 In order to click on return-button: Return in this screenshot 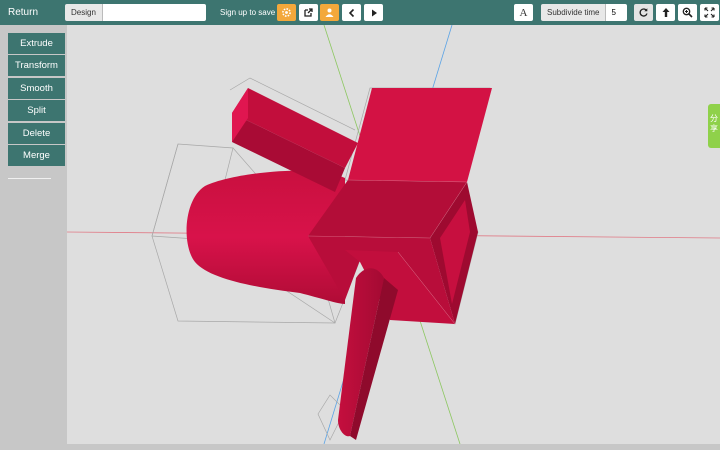, I will do `click(23, 13)`.